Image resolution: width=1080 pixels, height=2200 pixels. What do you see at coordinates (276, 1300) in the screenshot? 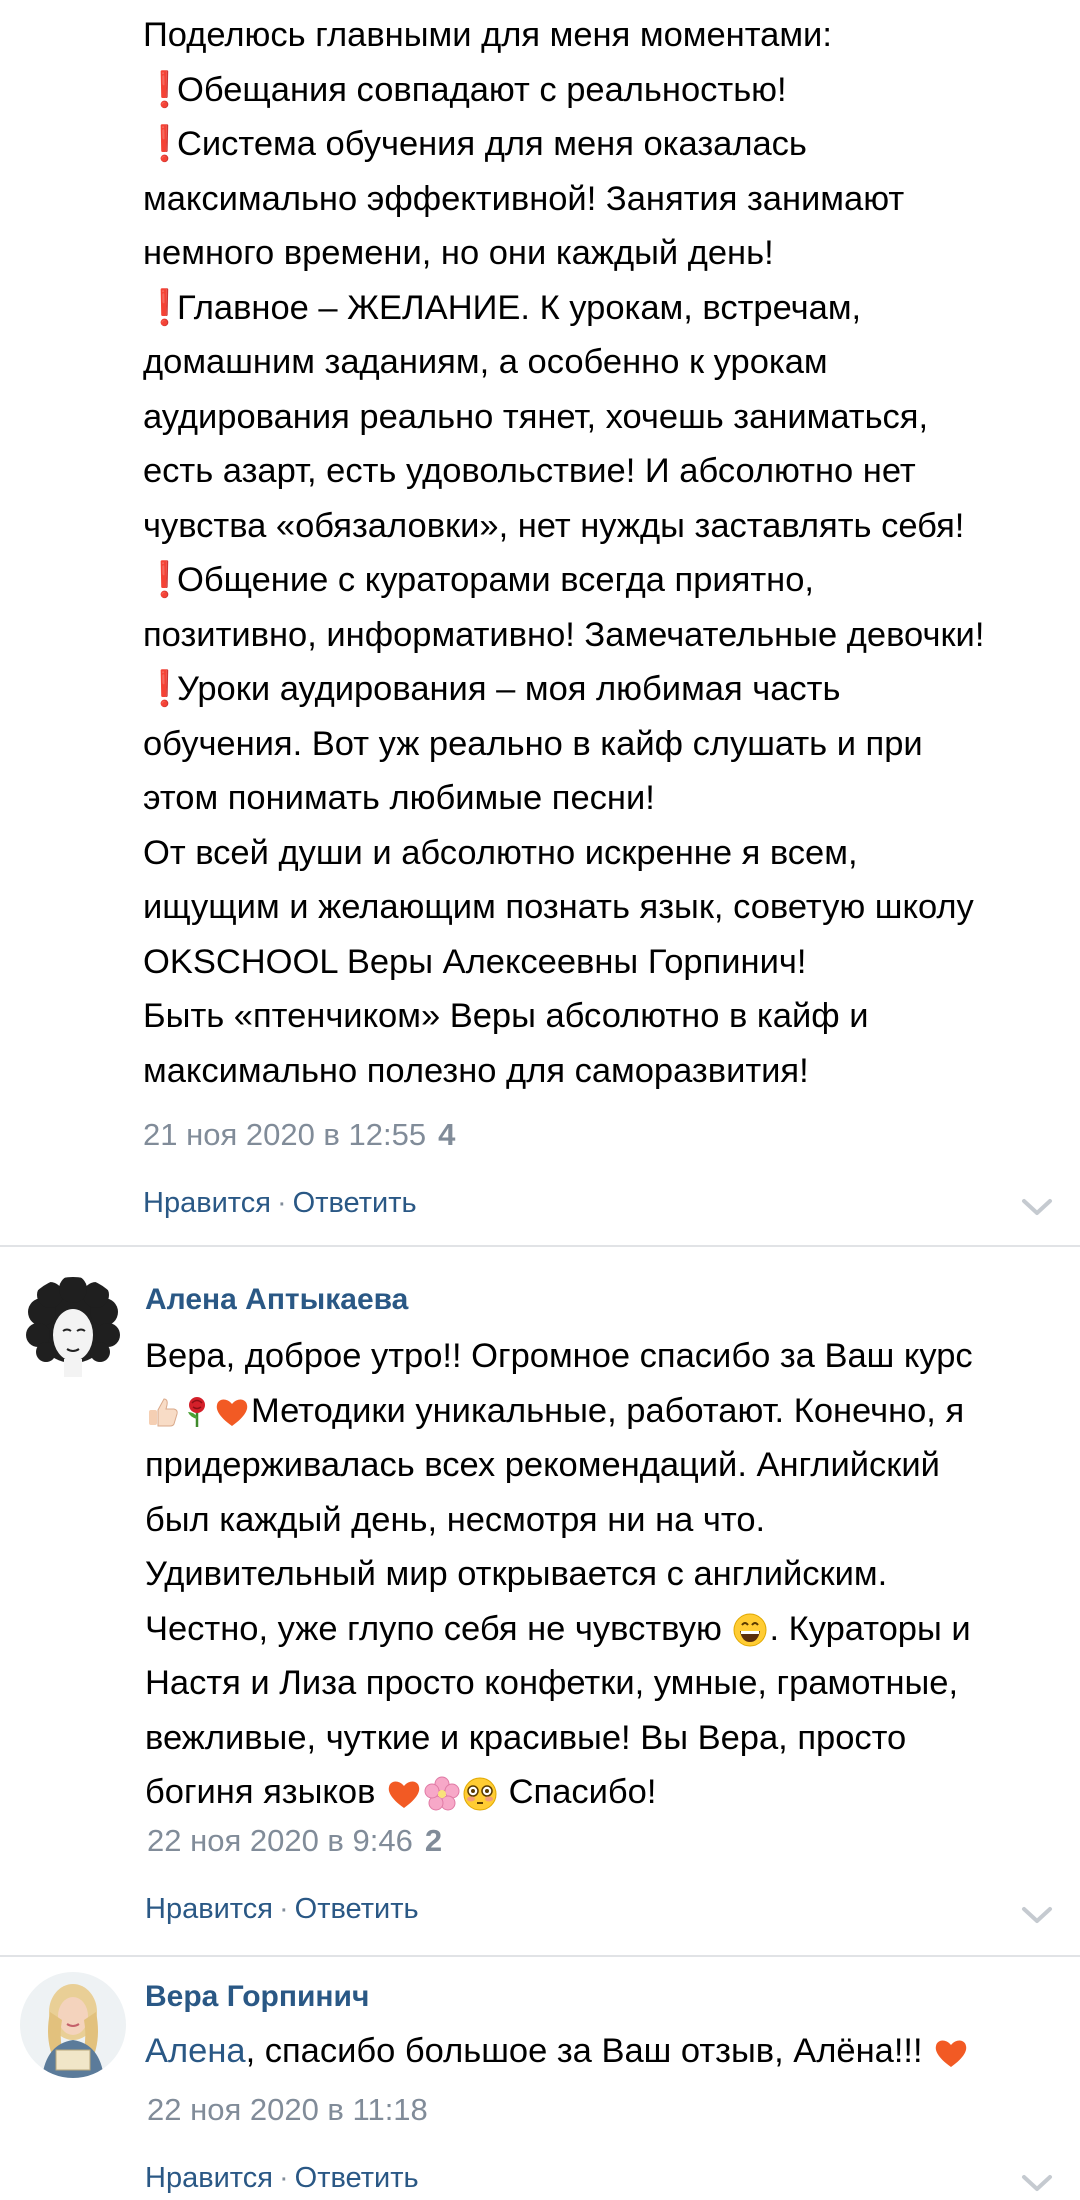
I see `author-name: Алена Аптыкаева` at bounding box center [276, 1300].